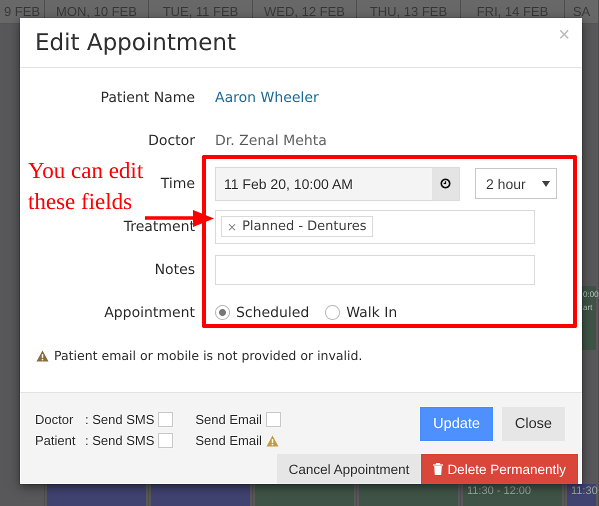 Image resolution: width=599 pixels, height=506 pixels. What do you see at coordinates (273, 419) in the screenshot?
I see `email-checkbox` at bounding box center [273, 419].